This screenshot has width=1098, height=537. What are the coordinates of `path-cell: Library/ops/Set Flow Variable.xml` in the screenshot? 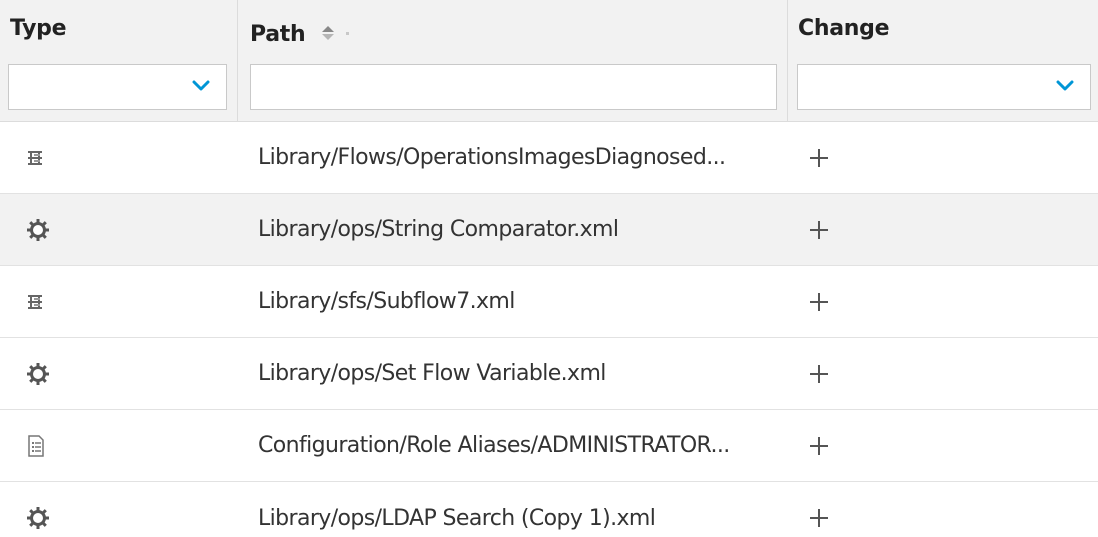 It's located at (432, 373).